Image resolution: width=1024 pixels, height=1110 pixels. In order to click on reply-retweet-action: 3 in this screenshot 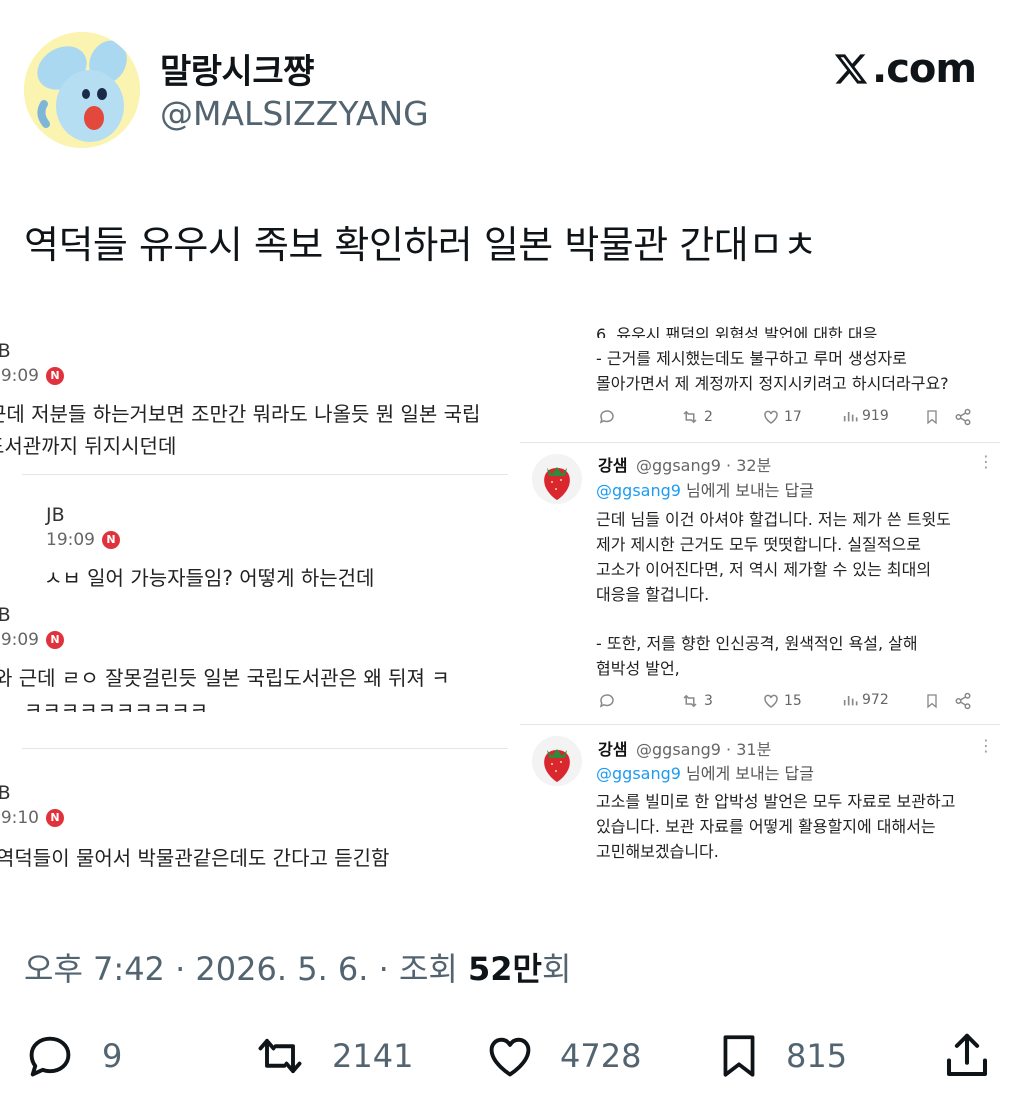, I will do `click(696, 701)`.